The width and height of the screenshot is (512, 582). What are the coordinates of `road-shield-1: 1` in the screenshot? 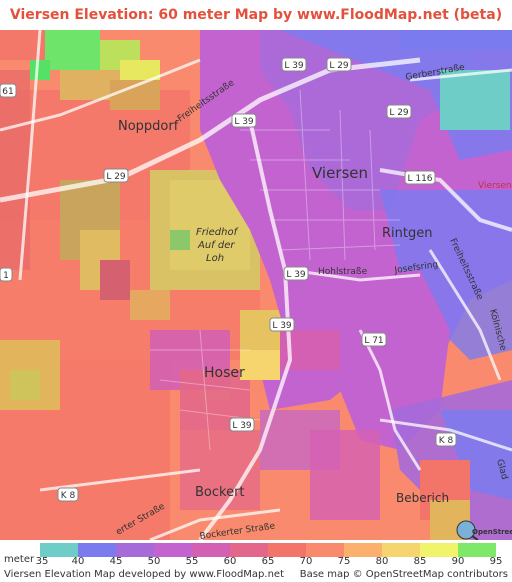 It's located at (6, 276).